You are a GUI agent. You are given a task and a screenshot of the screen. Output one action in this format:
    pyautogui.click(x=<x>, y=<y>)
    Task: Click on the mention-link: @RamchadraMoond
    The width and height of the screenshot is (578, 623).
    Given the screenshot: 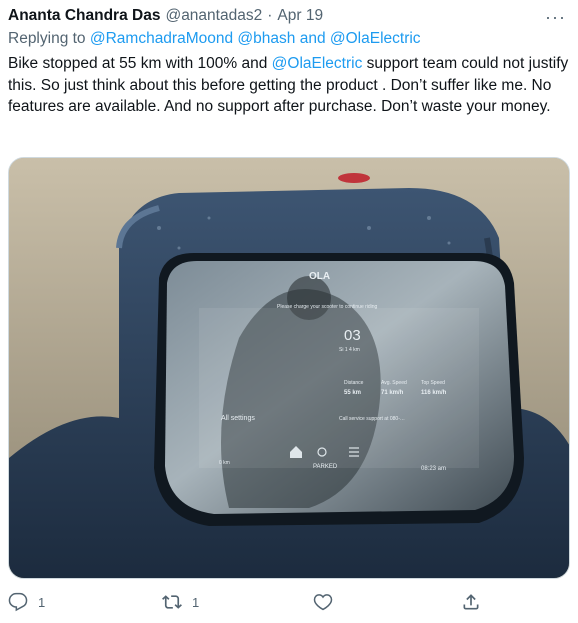 What is the action you would take?
    pyautogui.click(x=161, y=38)
    